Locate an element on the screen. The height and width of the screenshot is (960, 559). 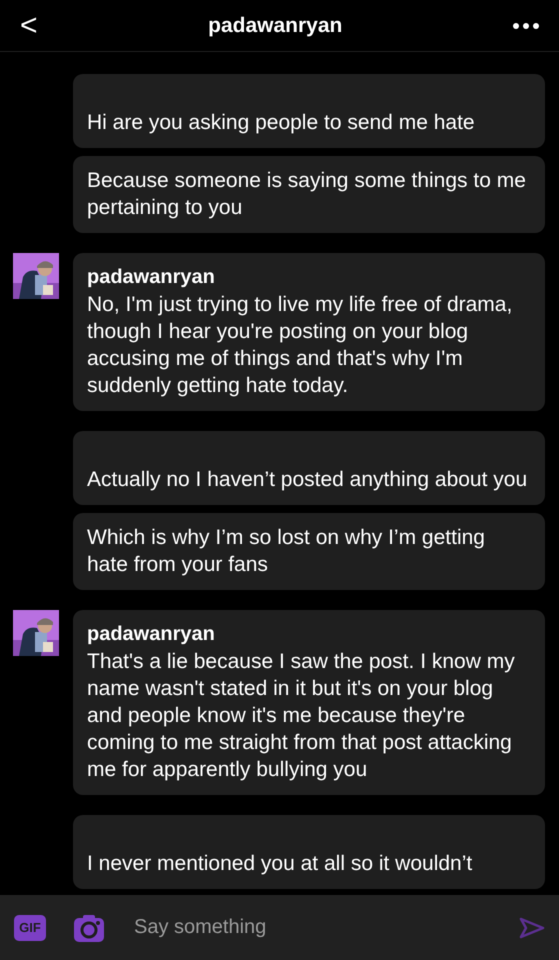
message-text: Which is why I’m so lost on why I’m getting hate from your fans is located at coordinates (286, 551).